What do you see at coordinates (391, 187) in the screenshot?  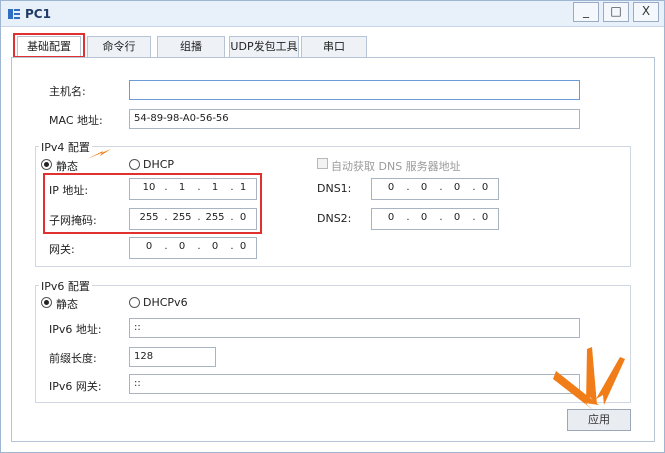 I see `dns1-octet-1: 0` at bounding box center [391, 187].